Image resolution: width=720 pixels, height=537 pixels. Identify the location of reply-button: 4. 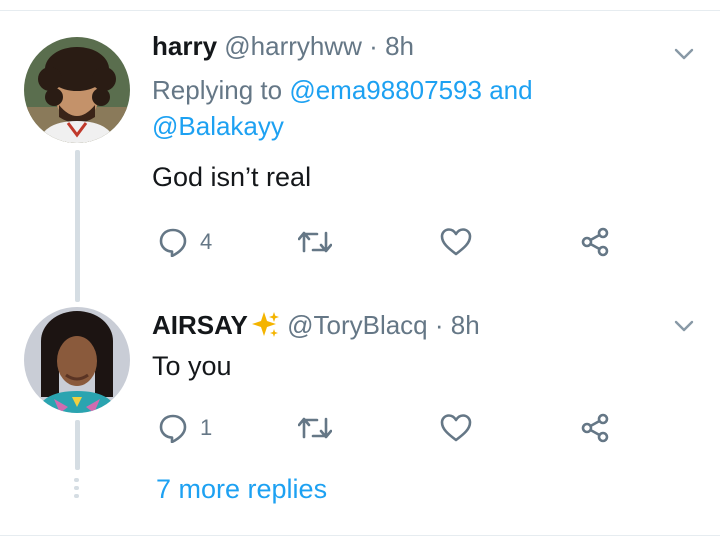
(185, 242).